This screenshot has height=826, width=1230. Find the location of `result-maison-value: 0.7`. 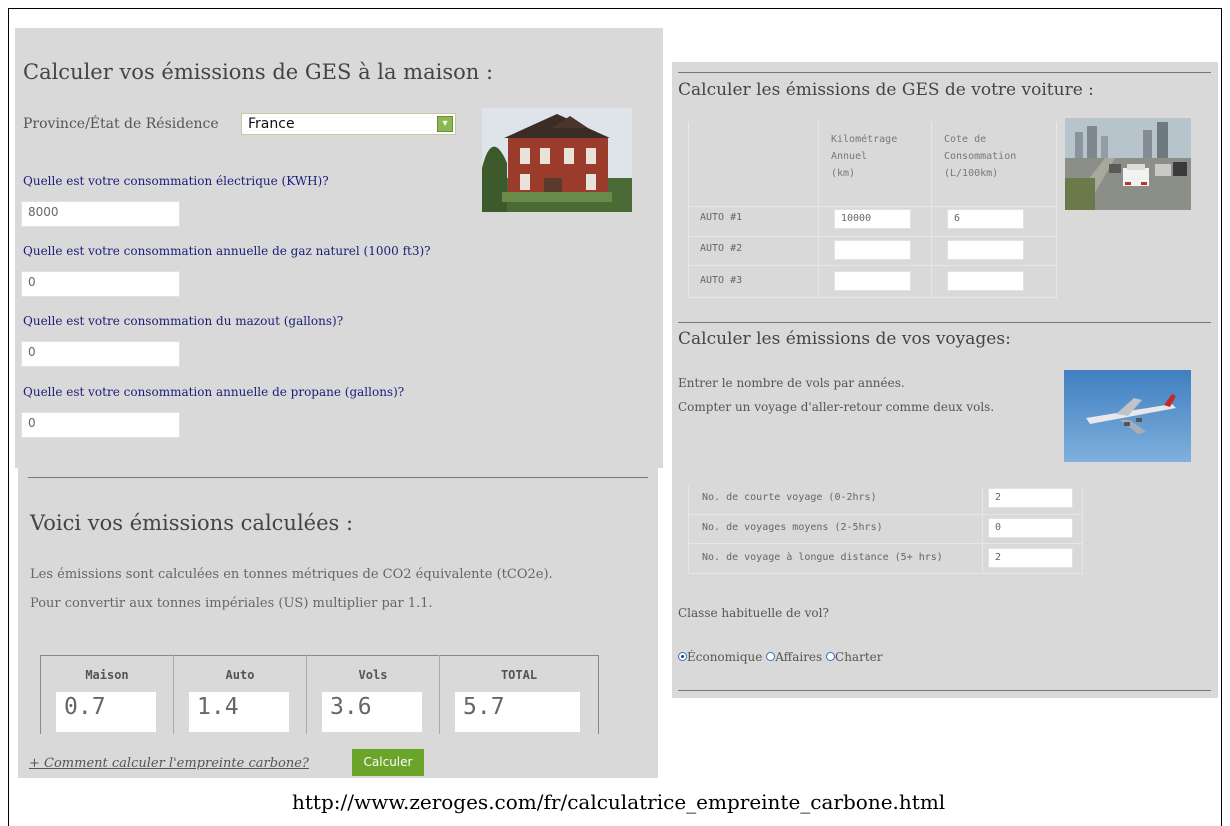

result-maison-value: 0.7 is located at coordinates (106, 712).